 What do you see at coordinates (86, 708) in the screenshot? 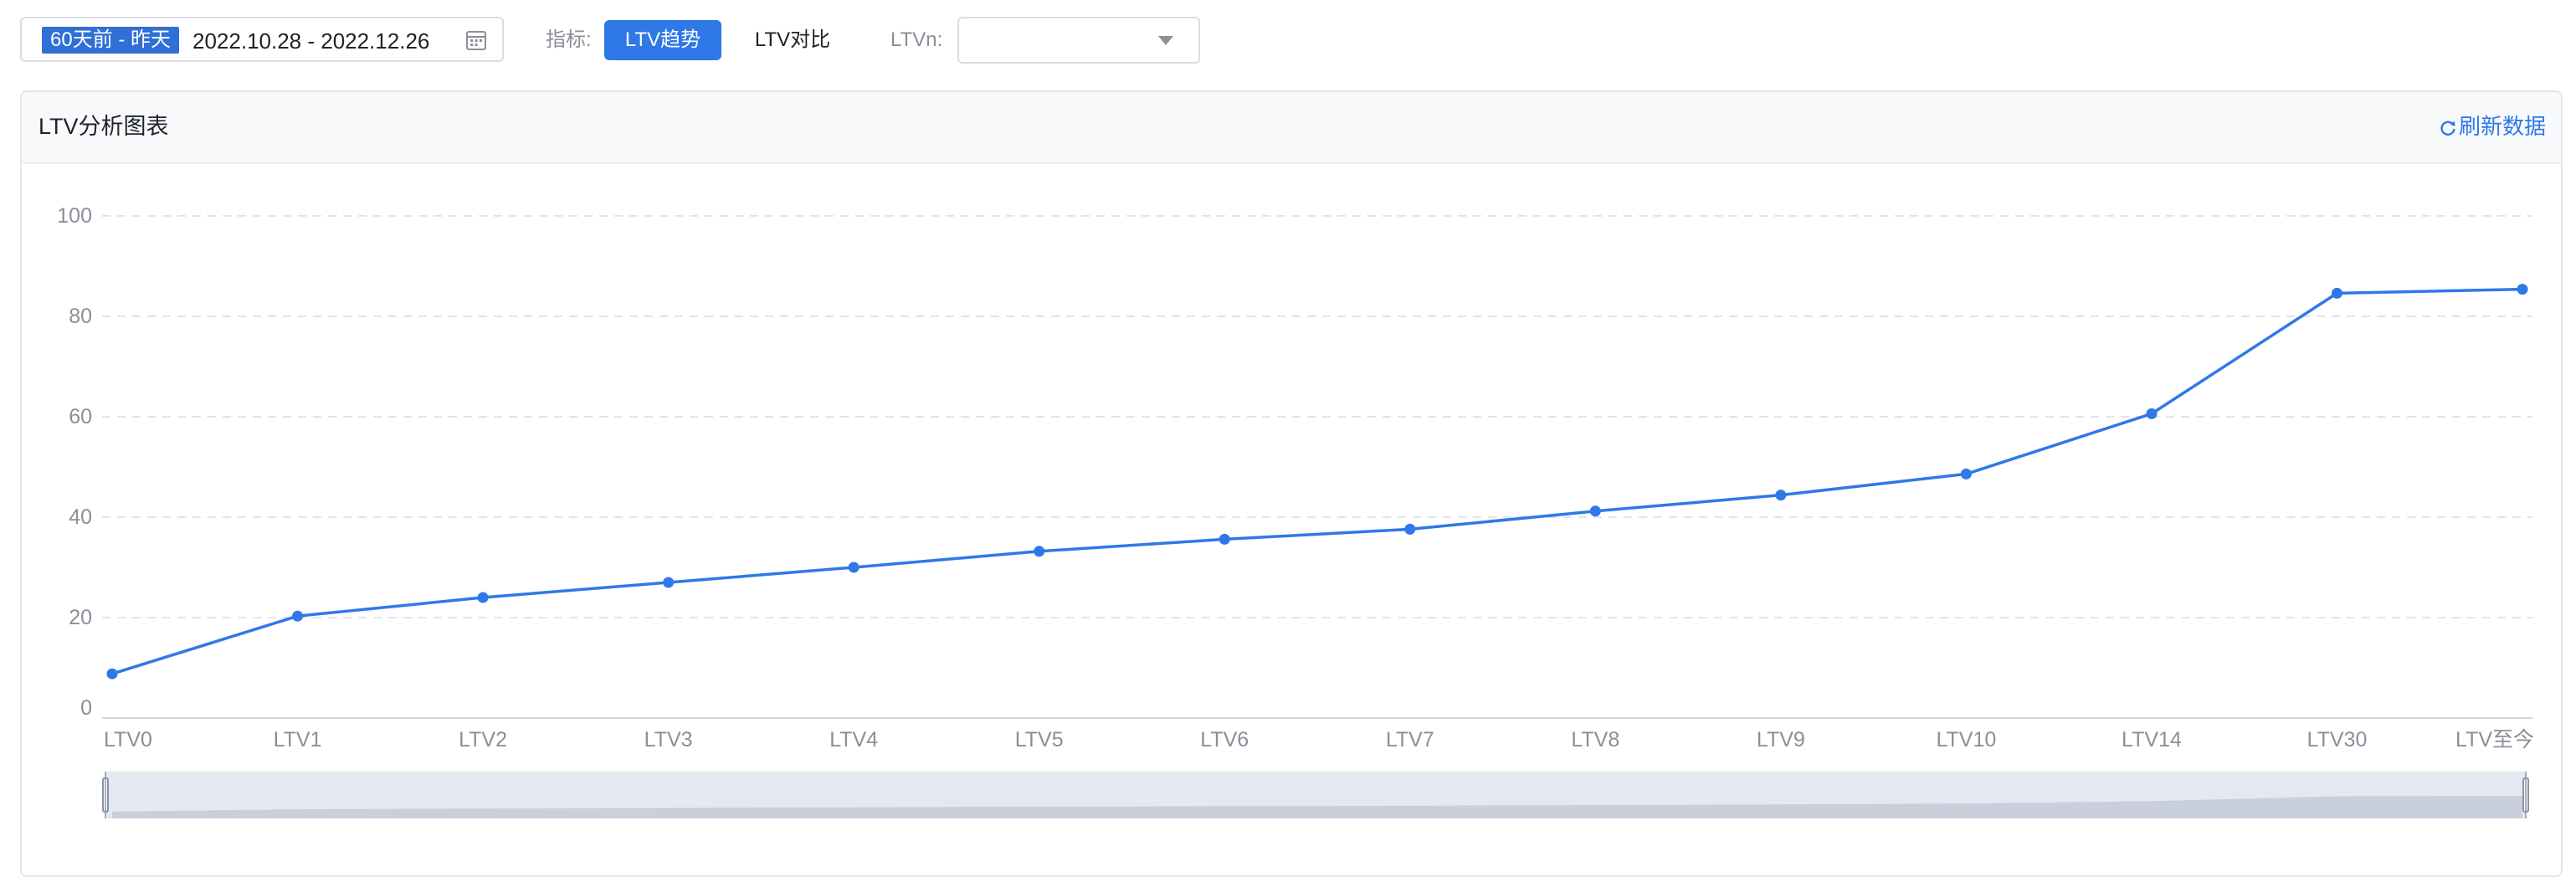
I see `y-tick-label: 0` at bounding box center [86, 708].